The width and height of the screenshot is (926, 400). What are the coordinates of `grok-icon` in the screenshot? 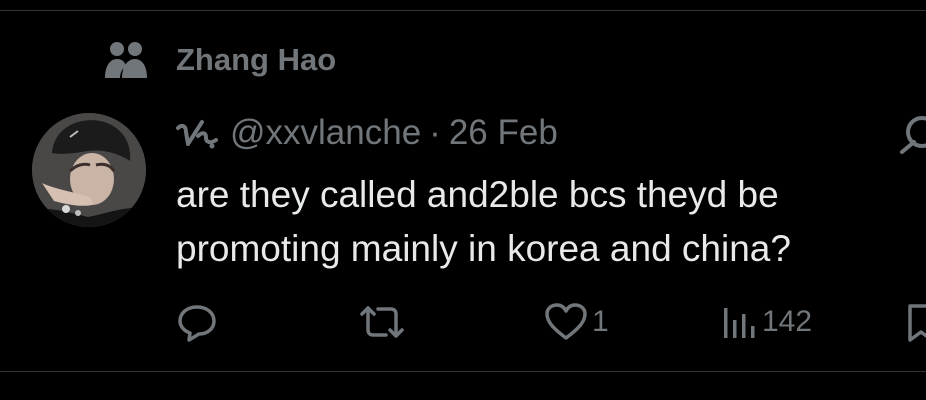 It's located at (912, 134).